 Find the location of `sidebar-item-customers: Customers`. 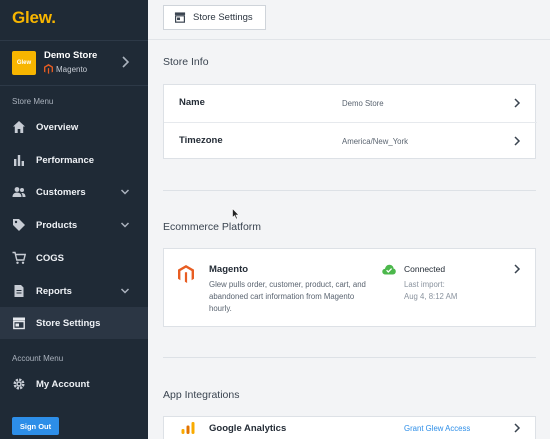

sidebar-item-customers: Customers is located at coordinates (74, 192).